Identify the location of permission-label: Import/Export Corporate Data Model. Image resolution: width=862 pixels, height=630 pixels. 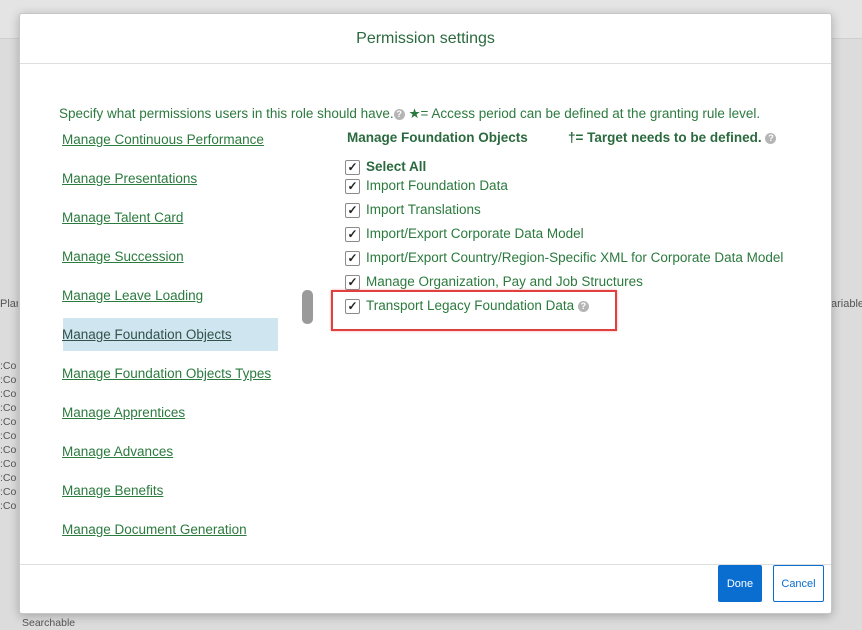
(475, 233).